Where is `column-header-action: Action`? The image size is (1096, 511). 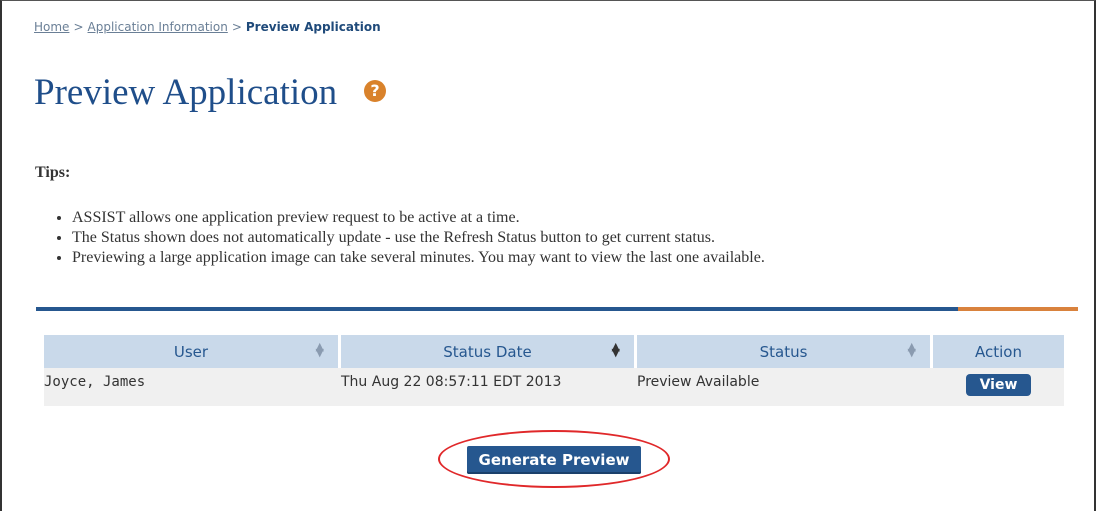 column-header-action: Action is located at coordinates (998, 351).